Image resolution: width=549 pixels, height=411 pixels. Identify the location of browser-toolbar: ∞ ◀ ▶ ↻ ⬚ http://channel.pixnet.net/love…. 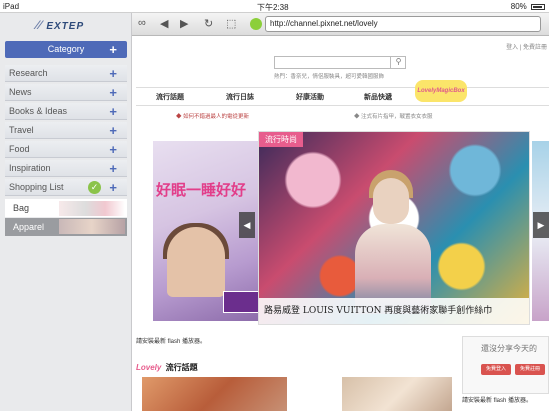
(340, 24).